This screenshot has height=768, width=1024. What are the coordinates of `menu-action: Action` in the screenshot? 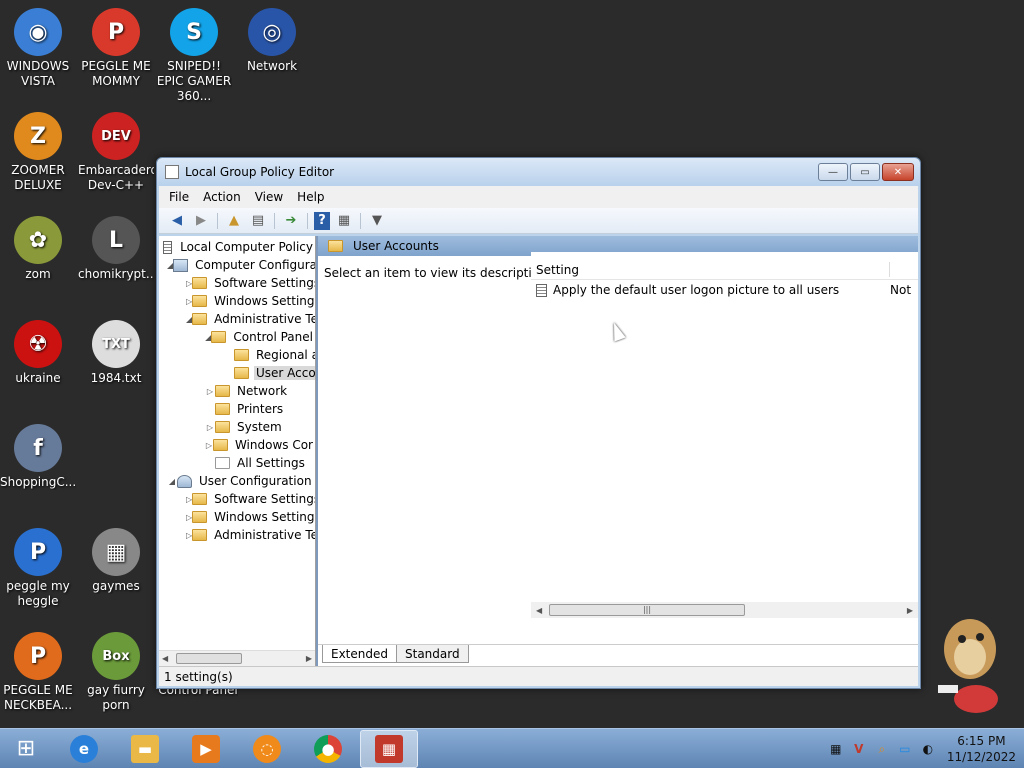 It's located at (222, 197).